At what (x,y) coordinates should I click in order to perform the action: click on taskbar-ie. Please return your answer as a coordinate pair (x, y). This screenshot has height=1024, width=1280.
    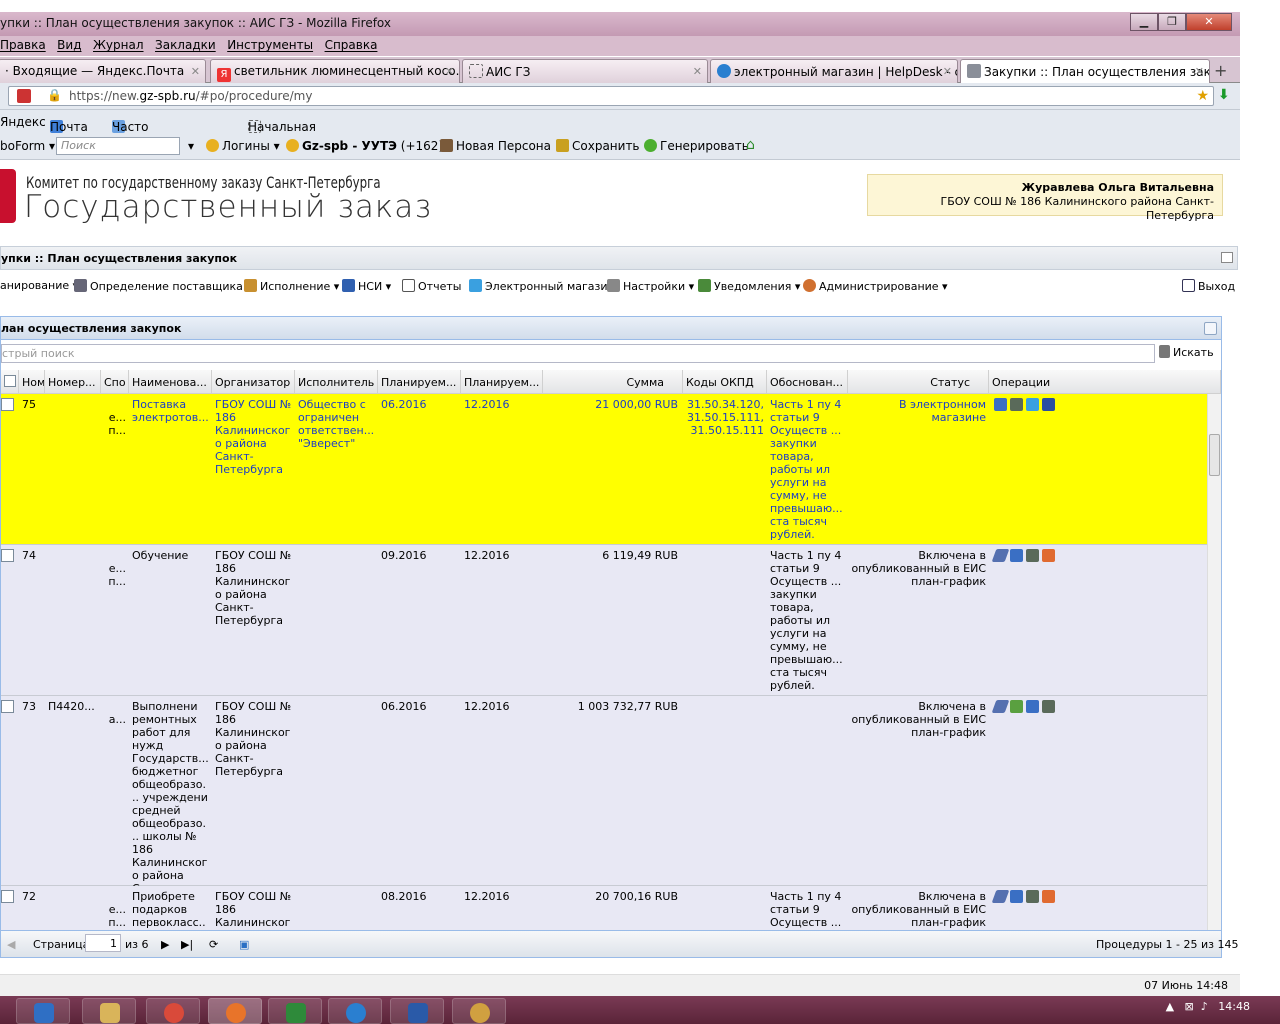
    Looking at the image, I should click on (355, 1011).